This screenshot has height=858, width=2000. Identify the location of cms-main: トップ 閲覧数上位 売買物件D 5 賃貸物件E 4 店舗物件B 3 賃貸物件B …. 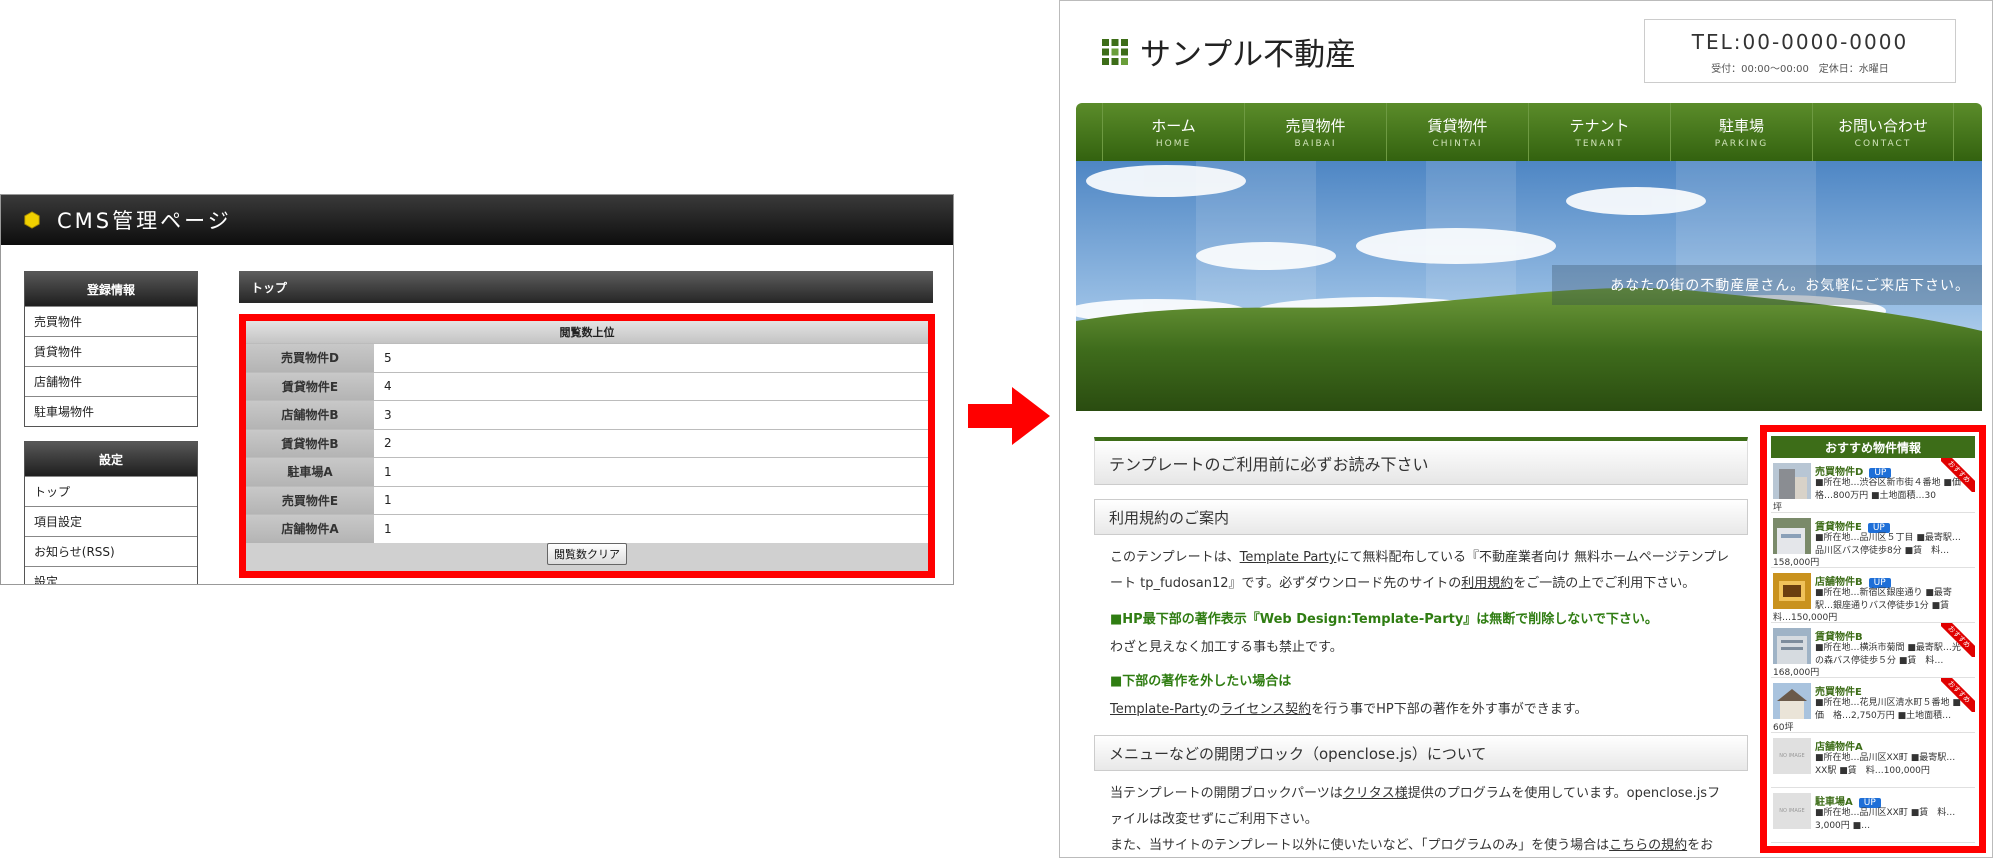
(587, 424).